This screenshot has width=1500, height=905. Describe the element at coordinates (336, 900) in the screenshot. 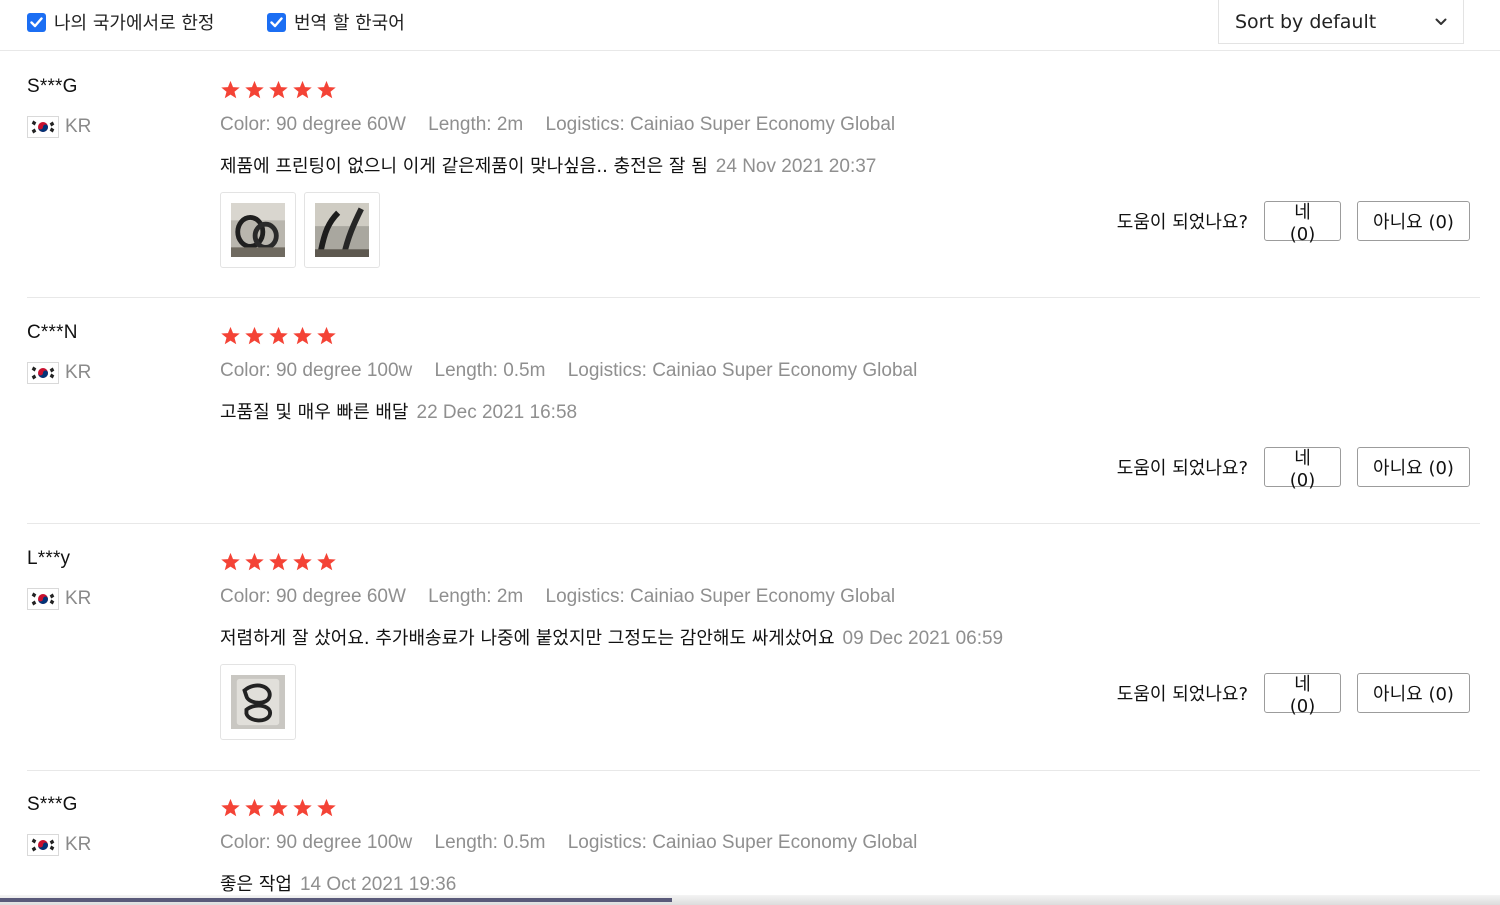

I see `scrollbar-thumb` at that location.